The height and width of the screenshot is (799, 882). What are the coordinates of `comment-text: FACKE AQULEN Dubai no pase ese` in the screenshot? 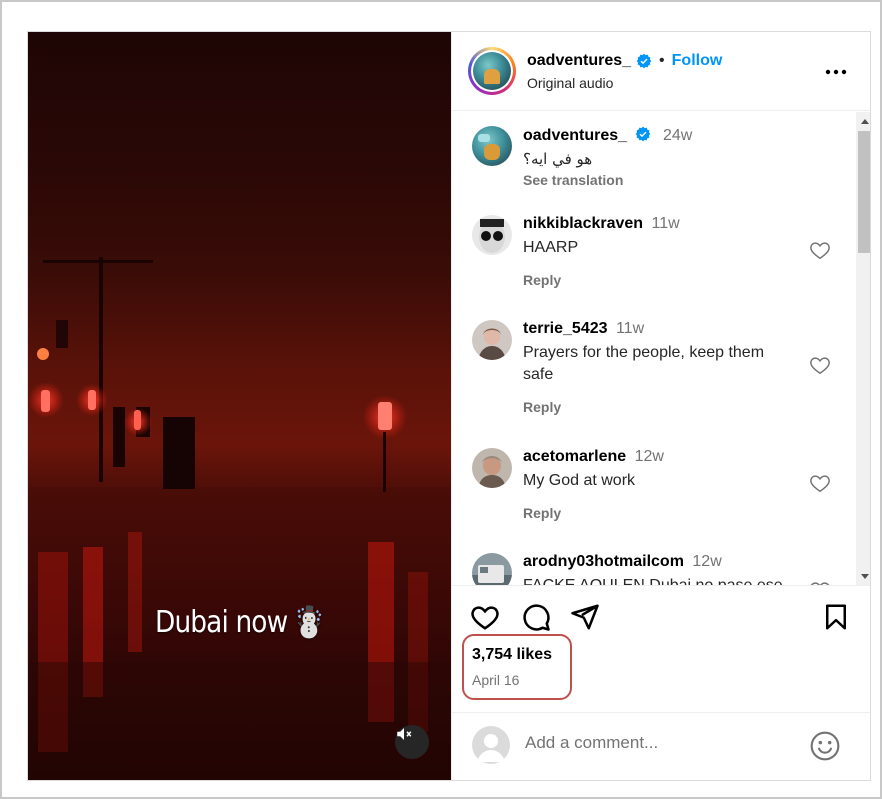 It's located at (663, 580).